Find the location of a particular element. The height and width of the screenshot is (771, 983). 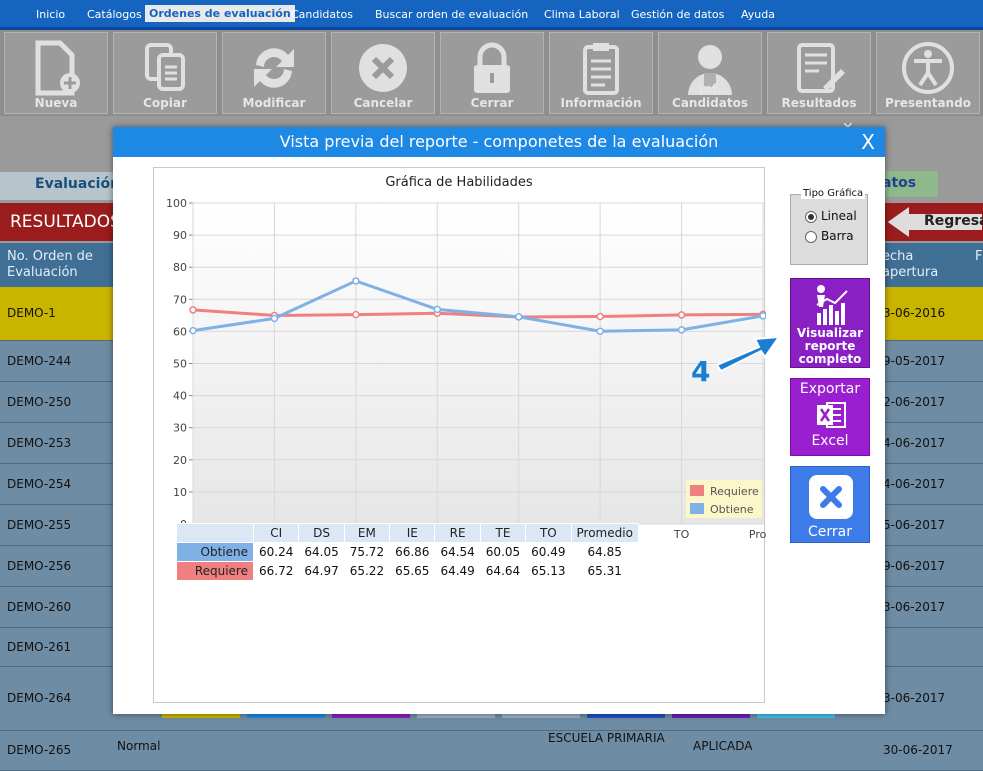

resultados-button: Resultados is located at coordinates (819, 73).